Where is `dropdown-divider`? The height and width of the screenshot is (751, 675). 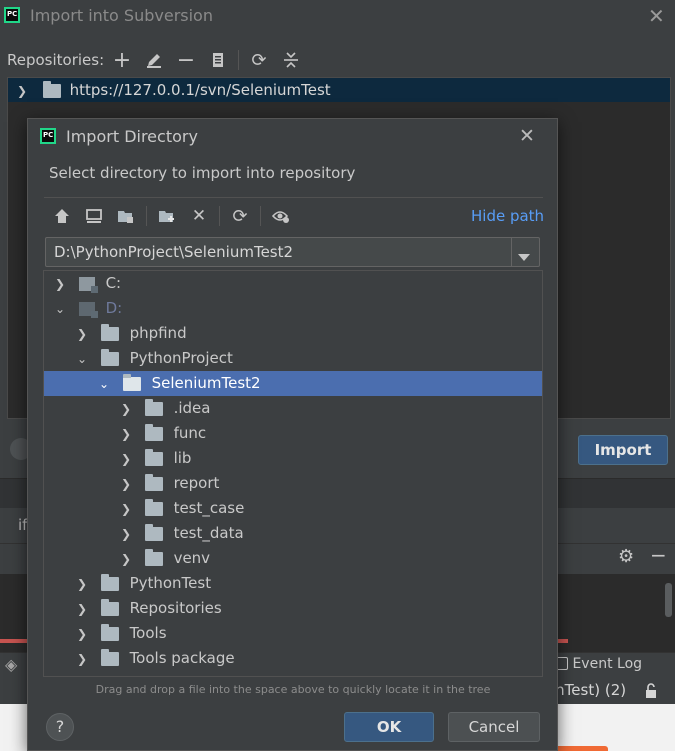 dropdown-divider is located at coordinates (511, 252).